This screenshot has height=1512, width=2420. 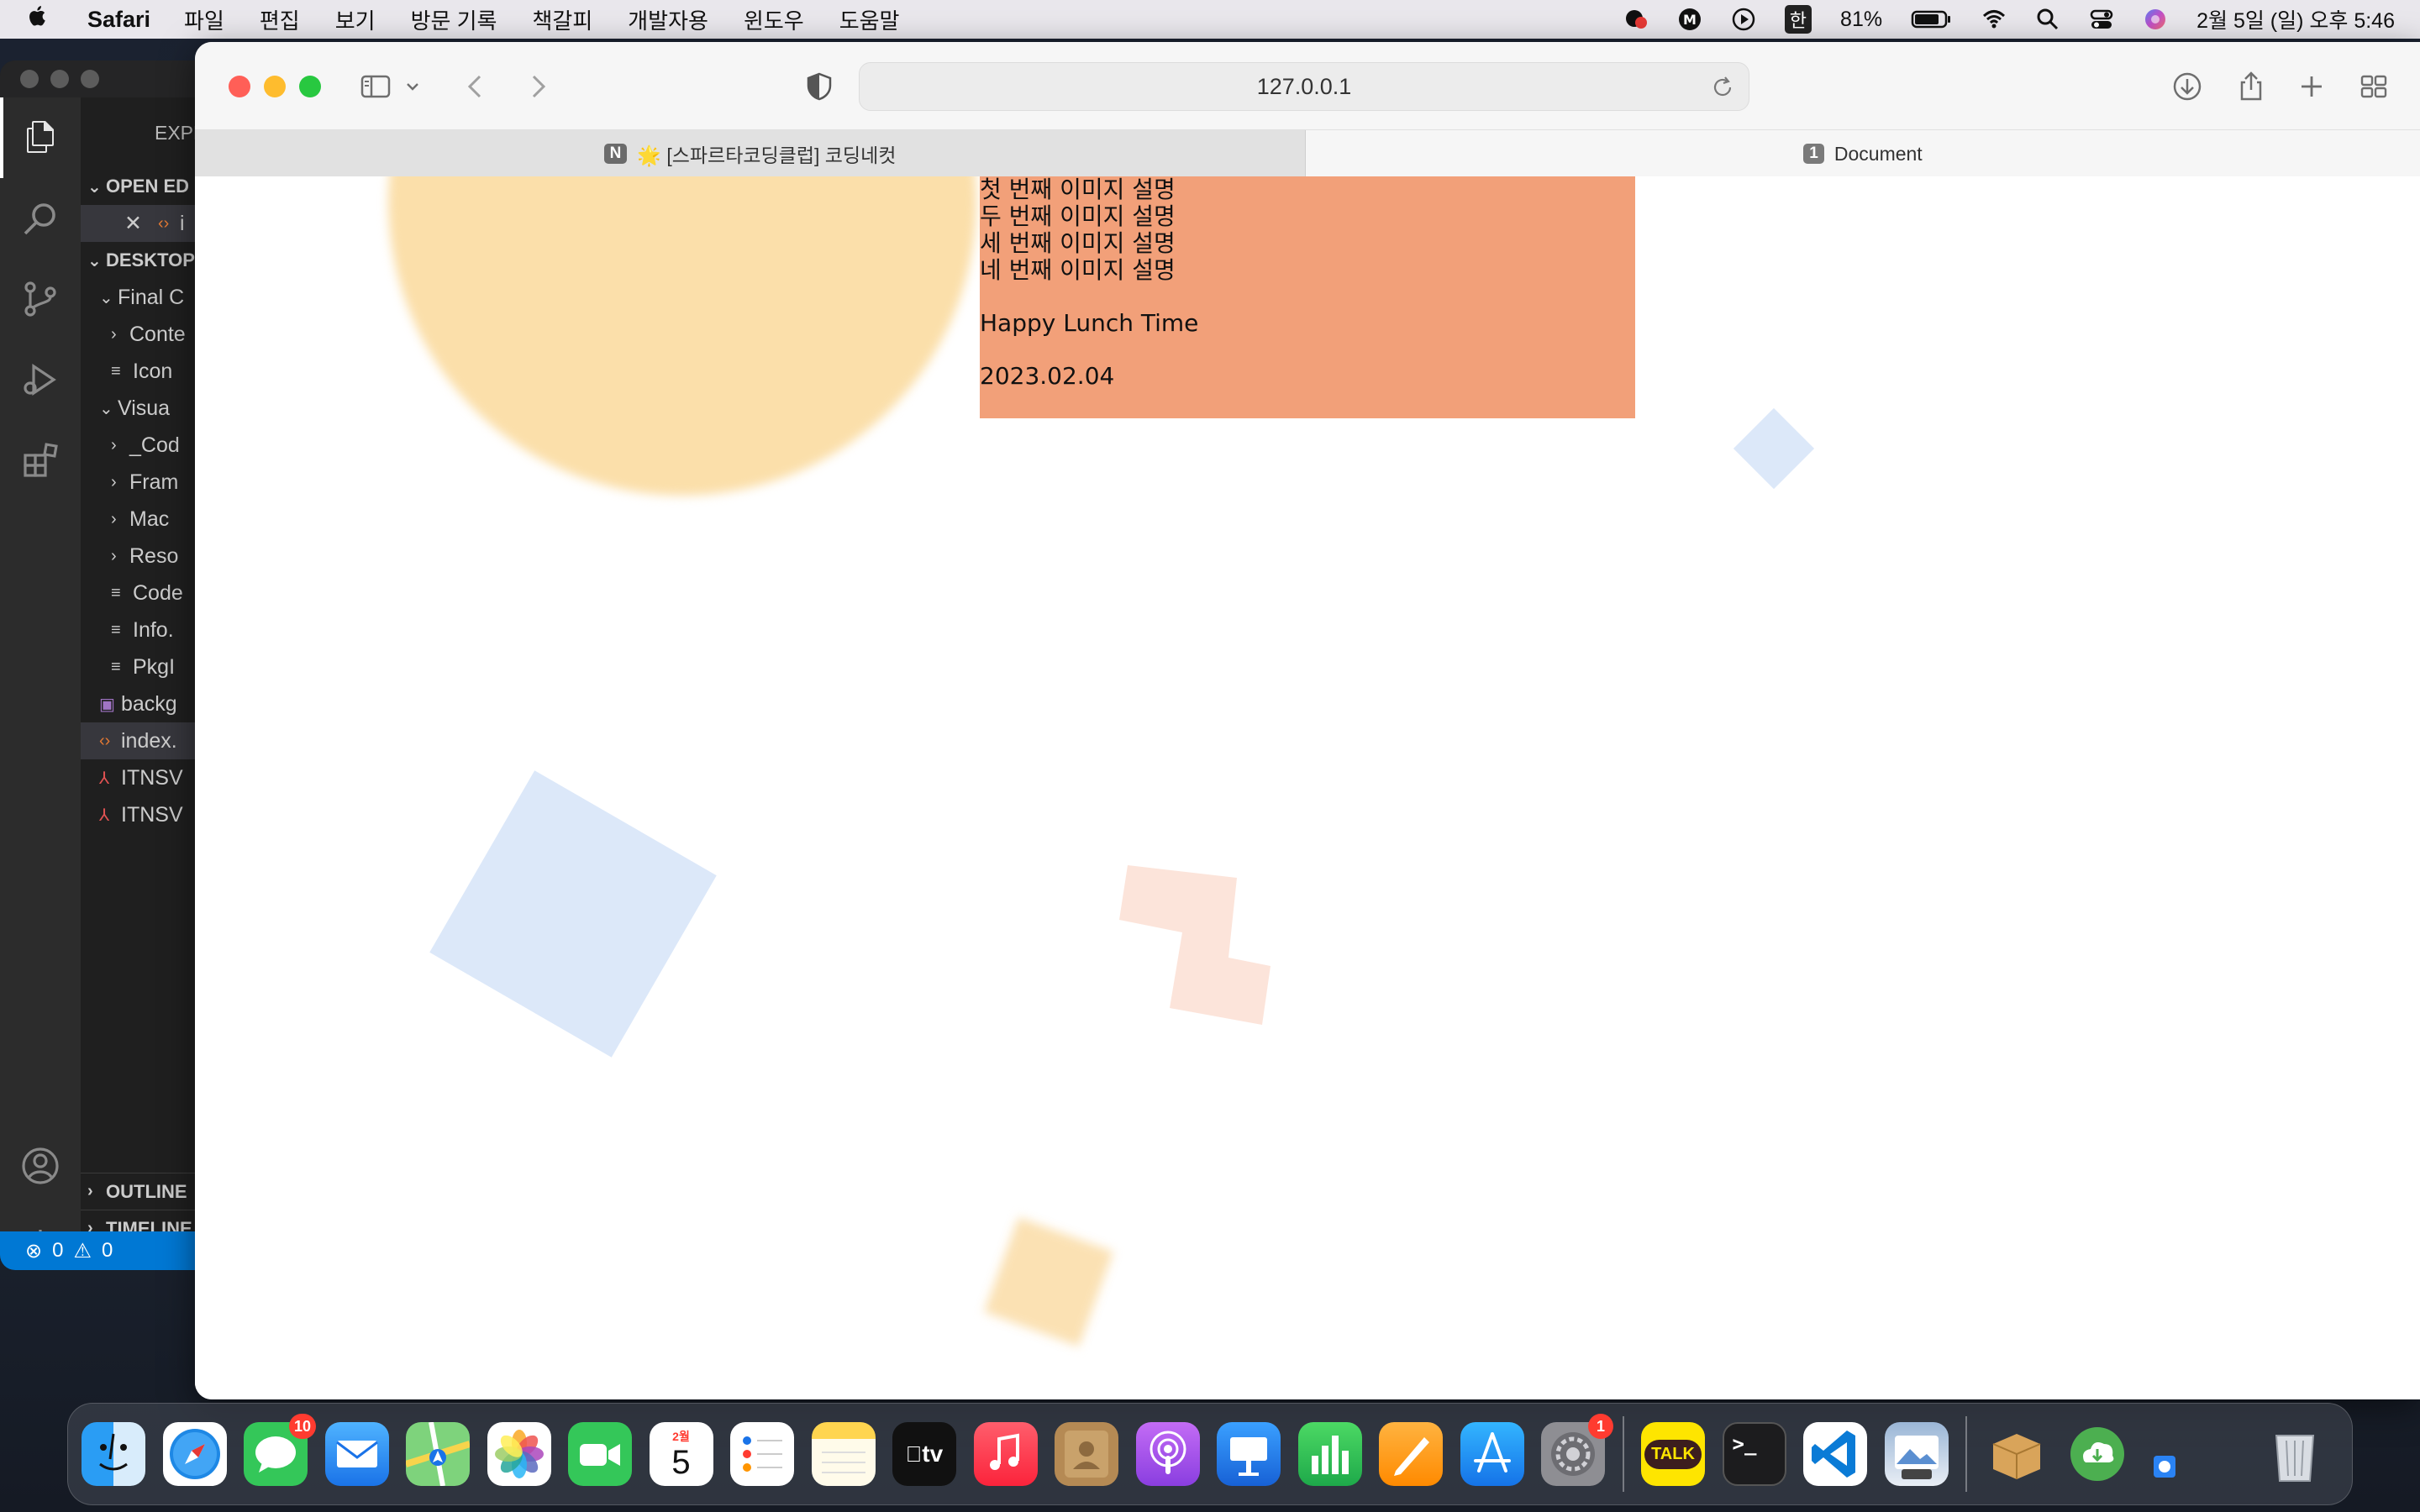 What do you see at coordinates (1249, 1454) in the screenshot?
I see `keynote-icon` at bounding box center [1249, 1454].